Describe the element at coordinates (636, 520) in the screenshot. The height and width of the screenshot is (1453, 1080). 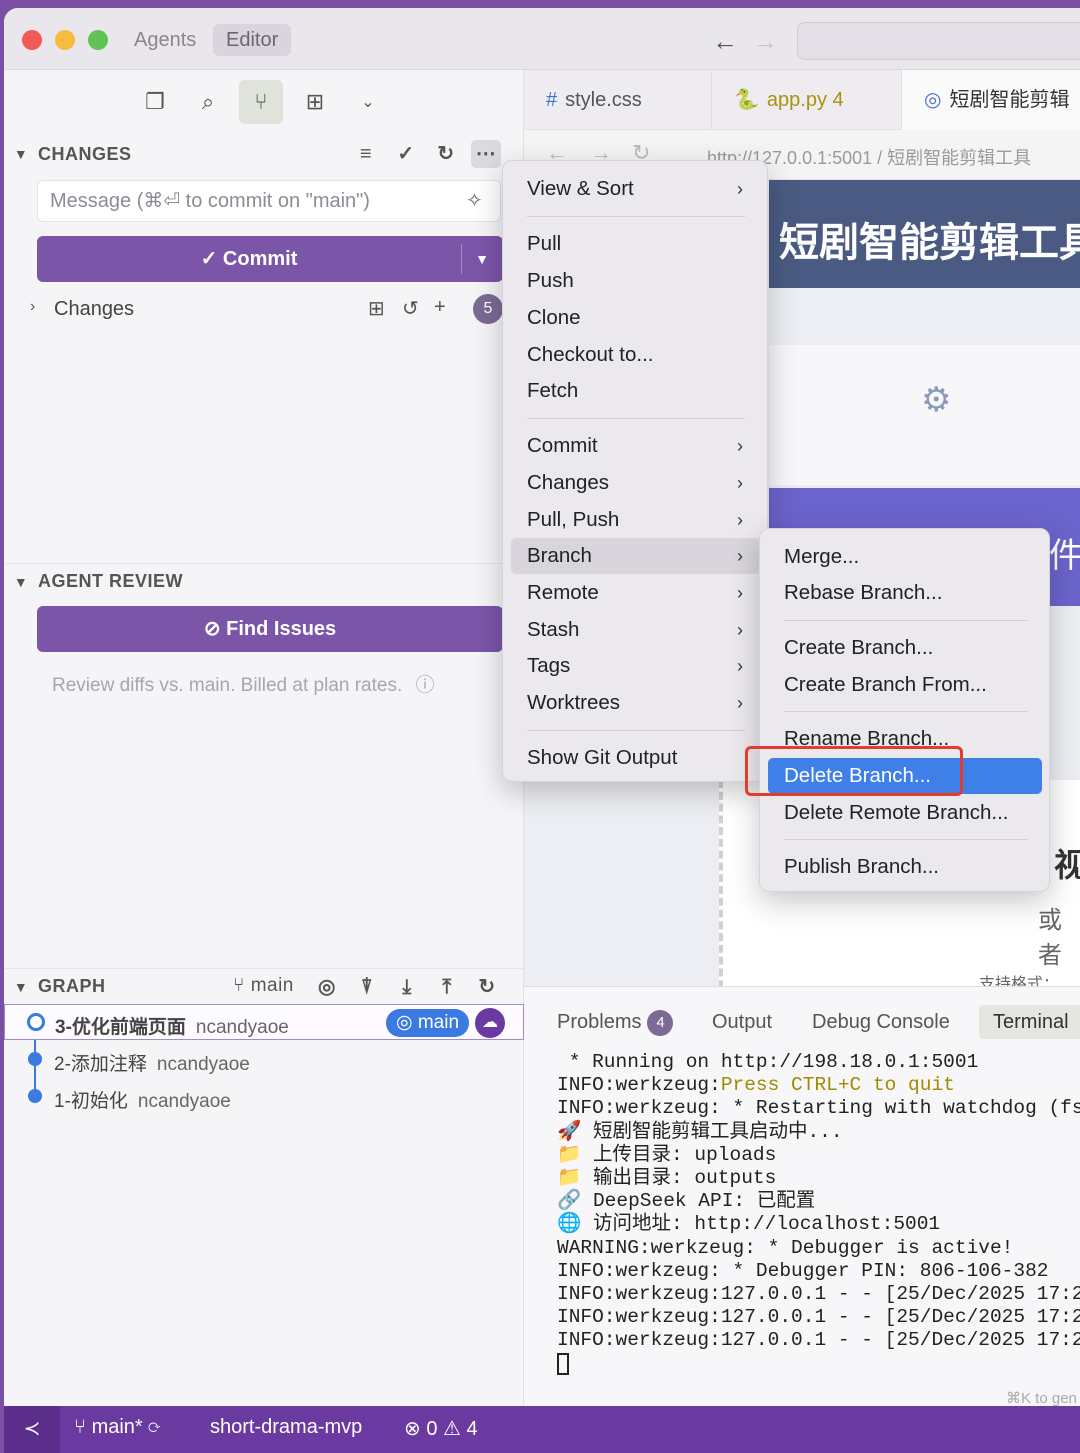
I see `menu-item-pull-push: Pull, Push ›` at that location.